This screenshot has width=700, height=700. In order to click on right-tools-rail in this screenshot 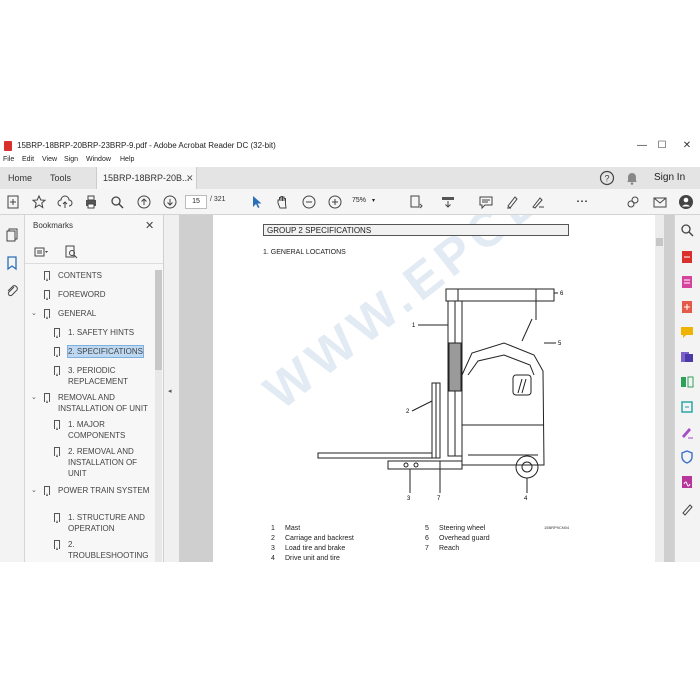, I will do `click(687, 388)`.